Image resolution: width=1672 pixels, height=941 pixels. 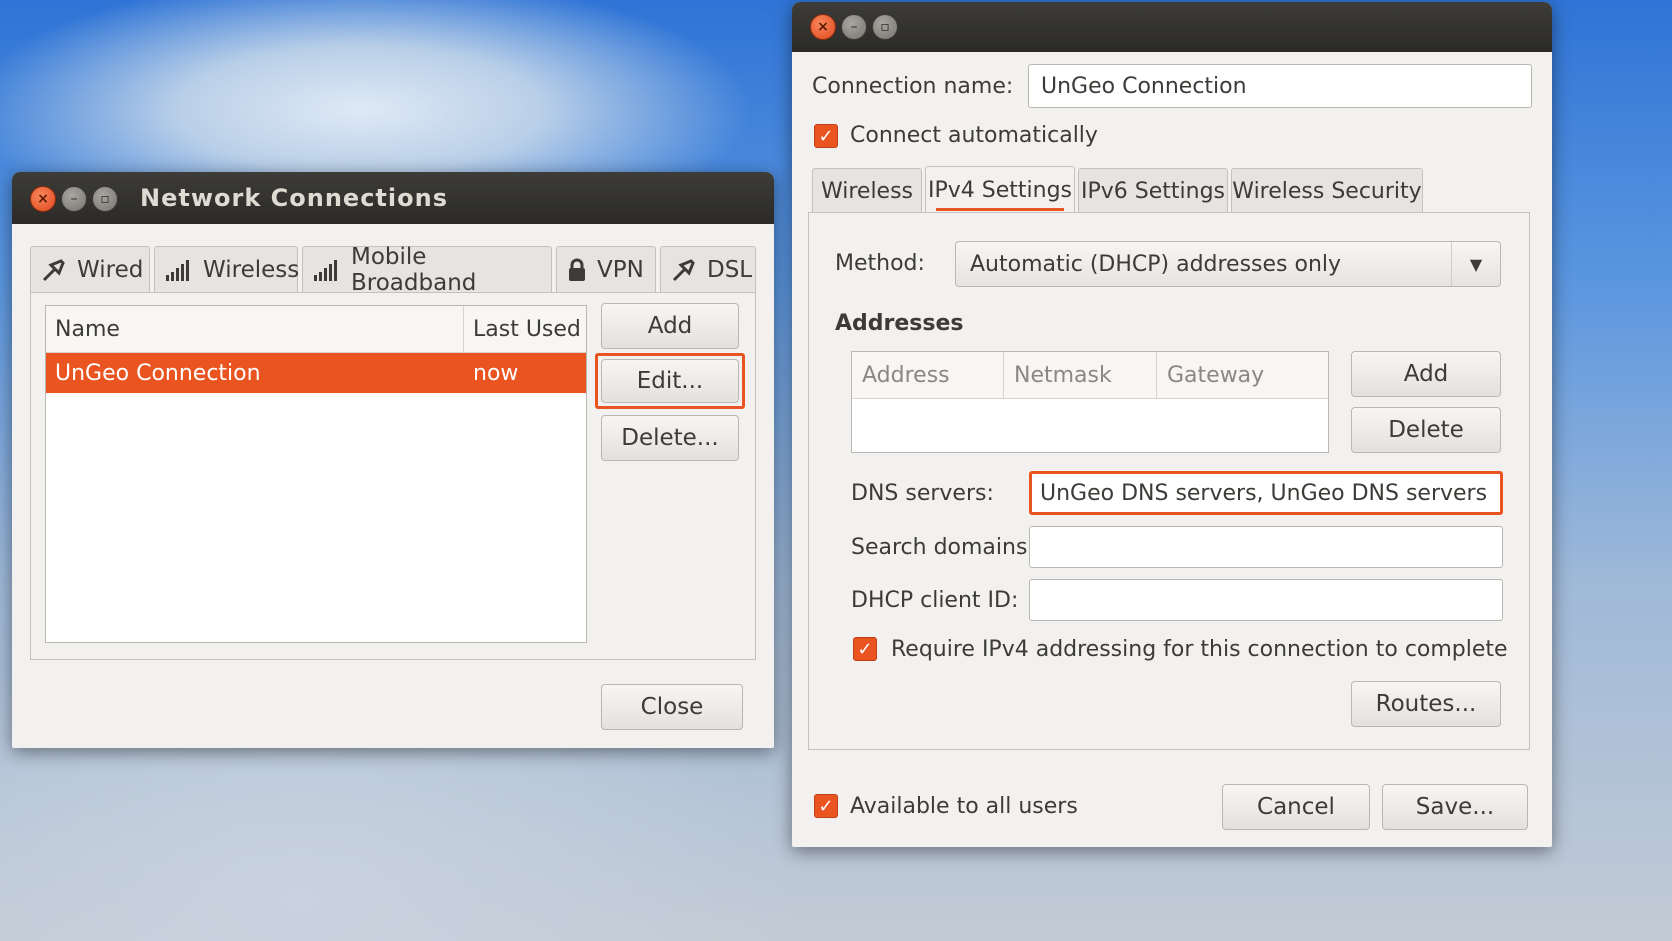 What do you see at coordinates (1327, 191) in the screenshot?
I see `tab-wireless-security: Wireless Security` at bounding box center [1327, 191].